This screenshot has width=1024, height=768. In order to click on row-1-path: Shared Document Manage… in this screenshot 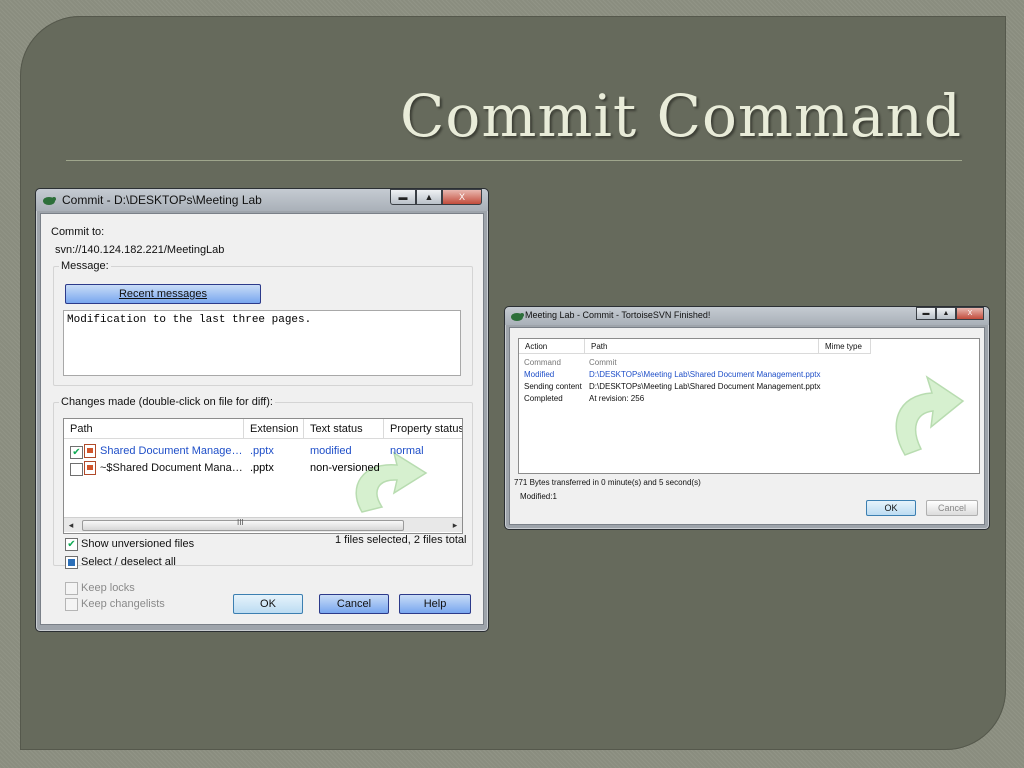, I will do `click(171, 451)`.